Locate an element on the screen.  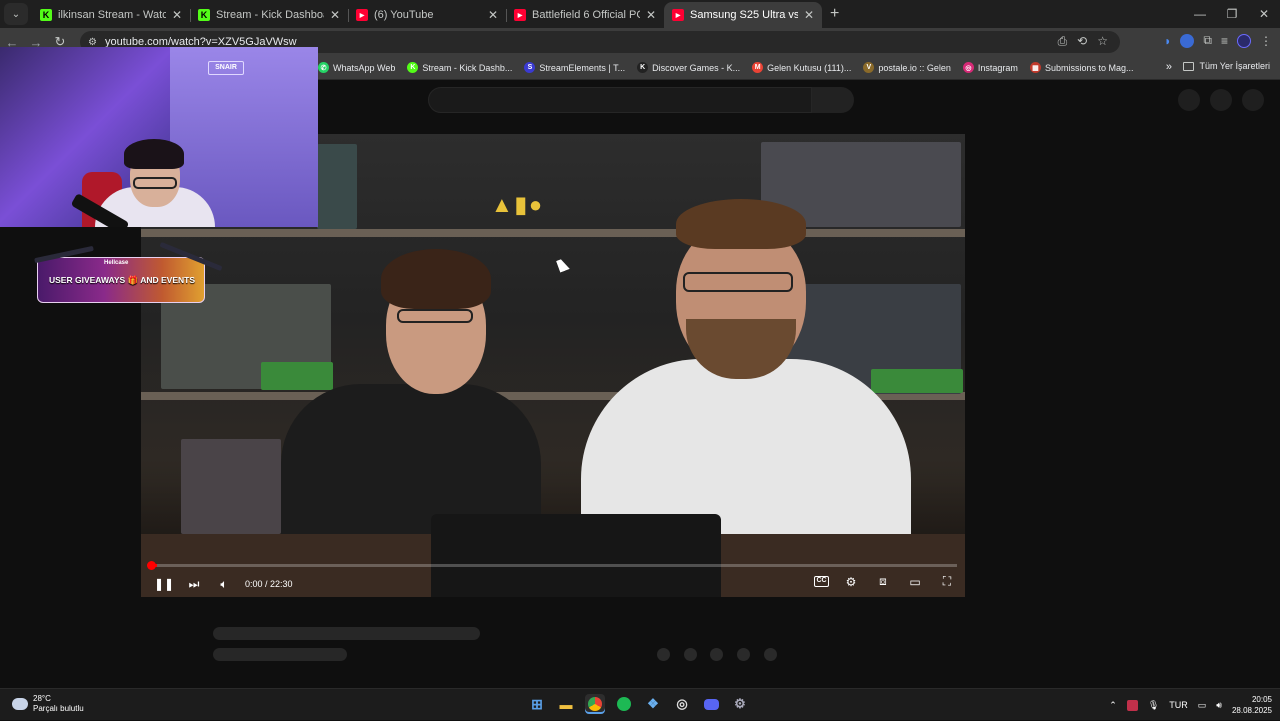
notifications-icon is located at coordinates (1221, 100).